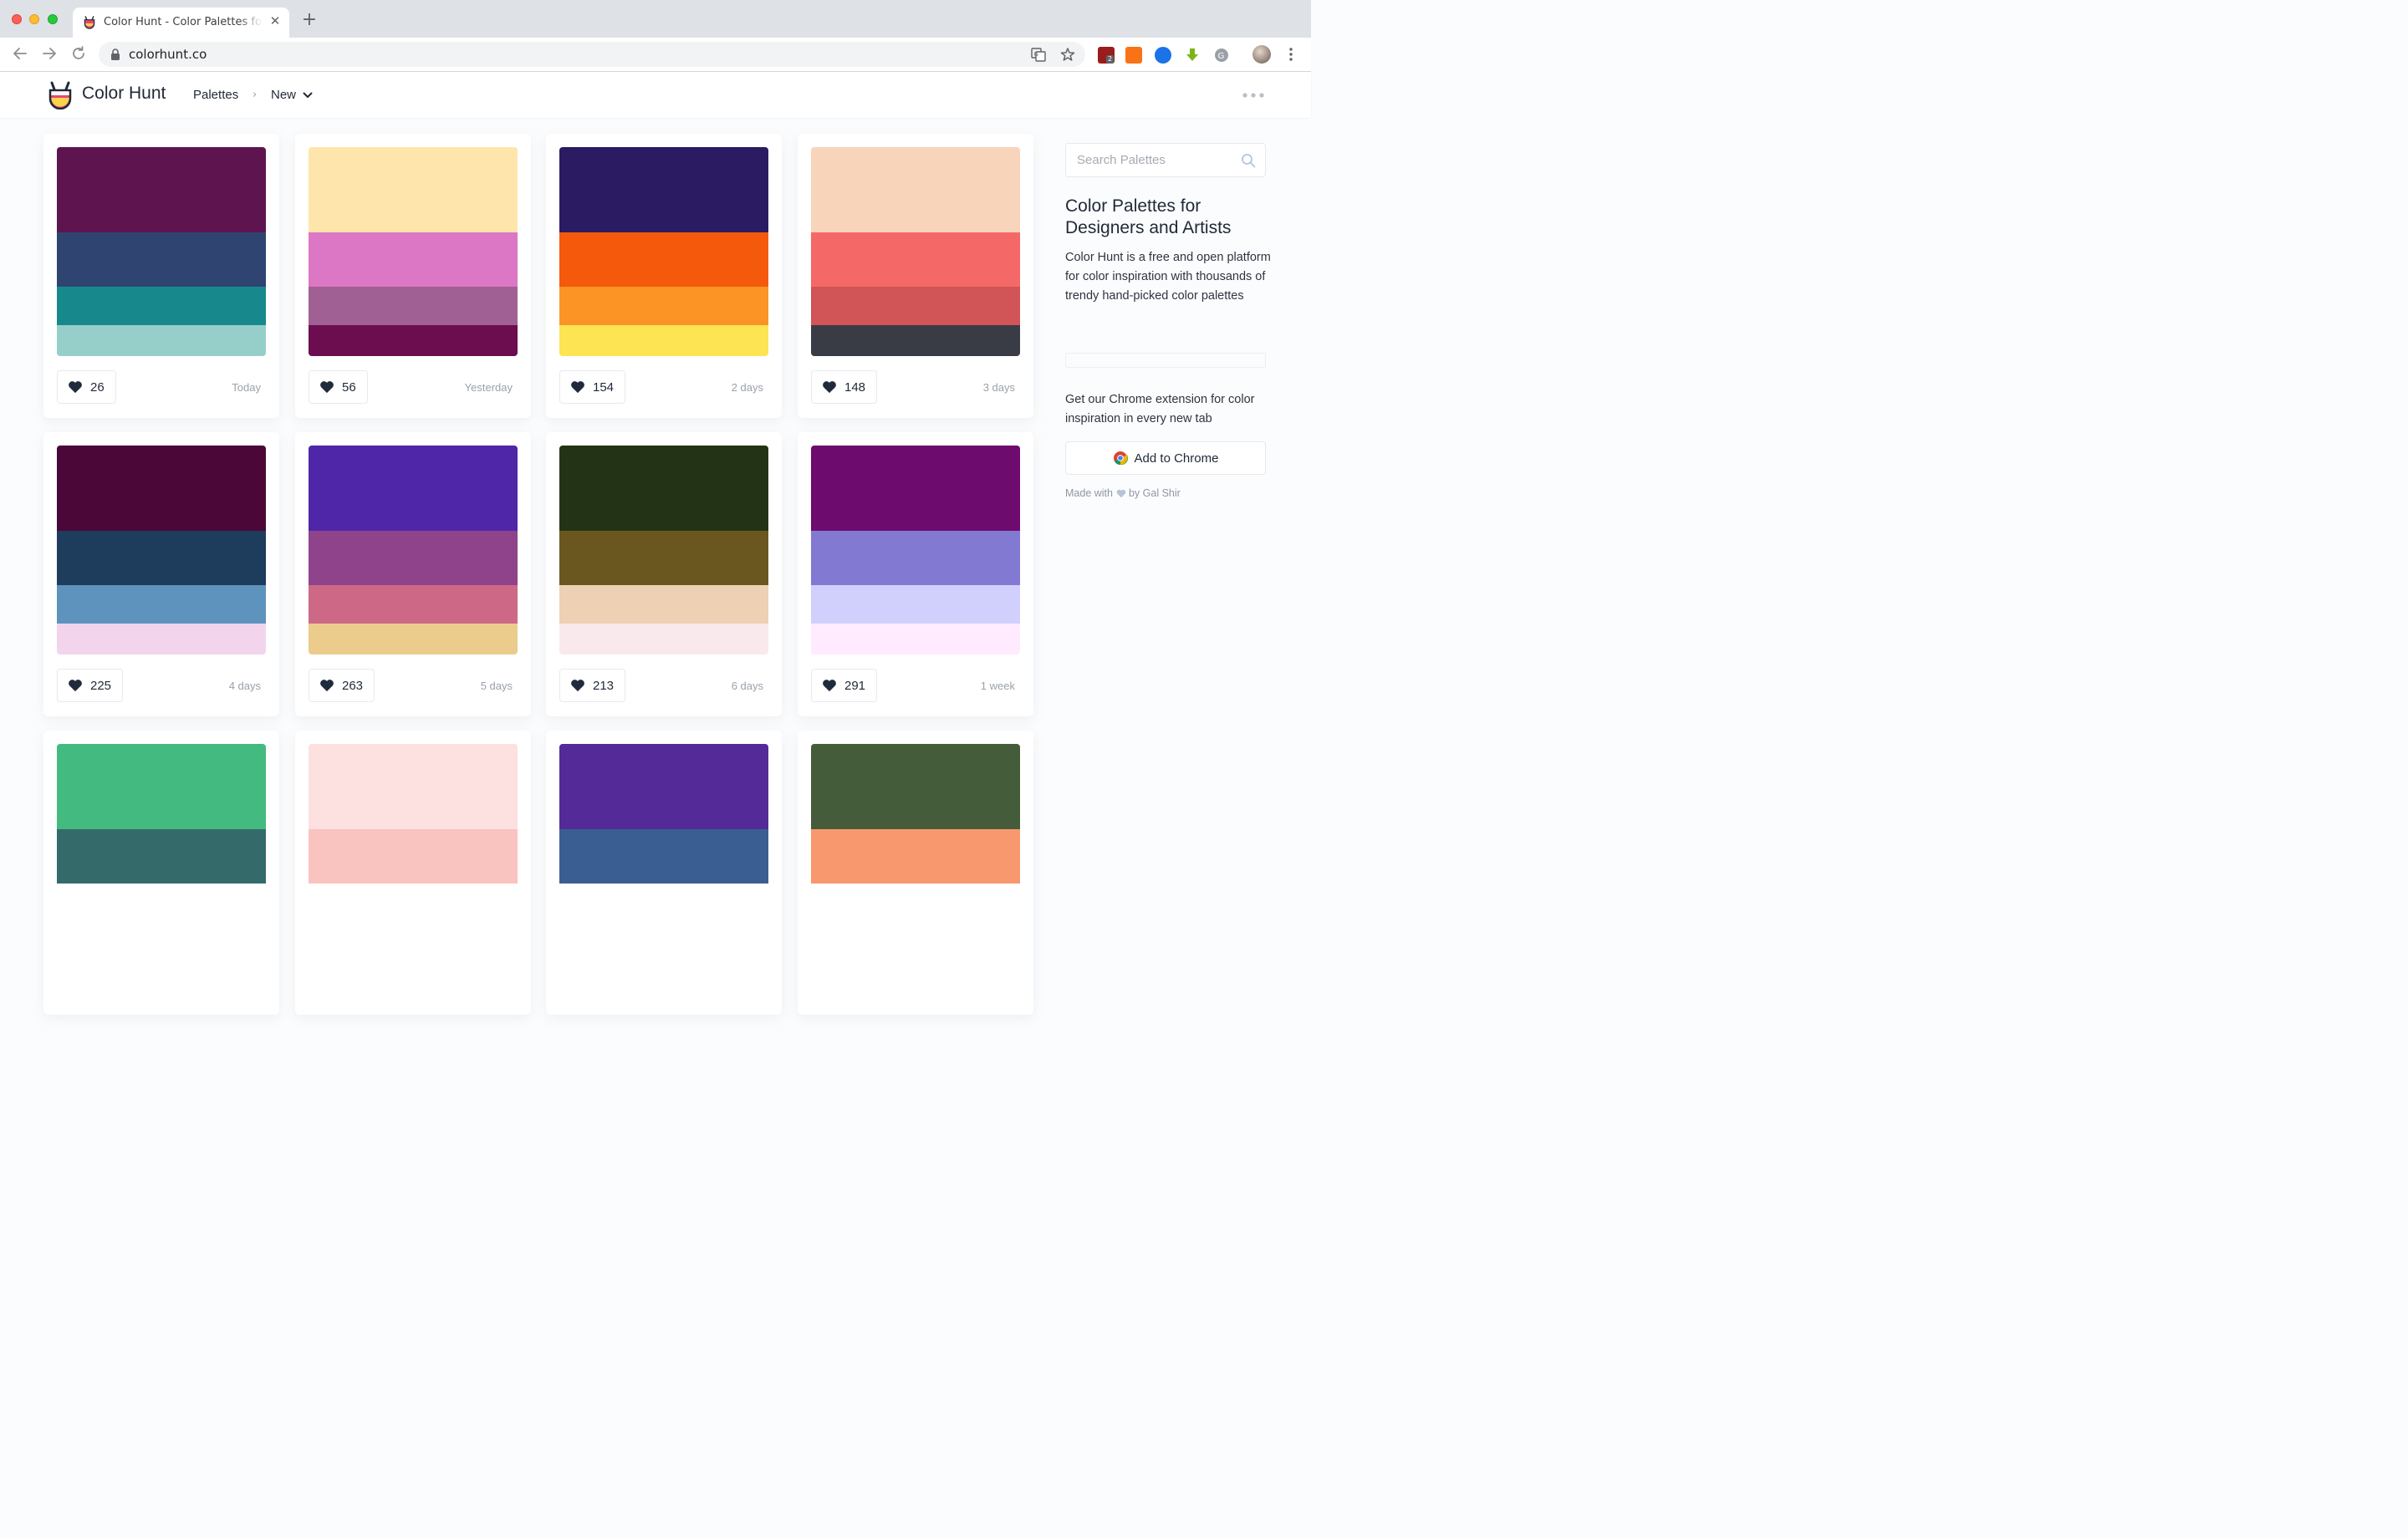 This screenshot has width=2408, height=1538. What do you see at coordinates (845, 387) in the screenshot?
I see `like-button: 148` at bounding box center [845, 387].